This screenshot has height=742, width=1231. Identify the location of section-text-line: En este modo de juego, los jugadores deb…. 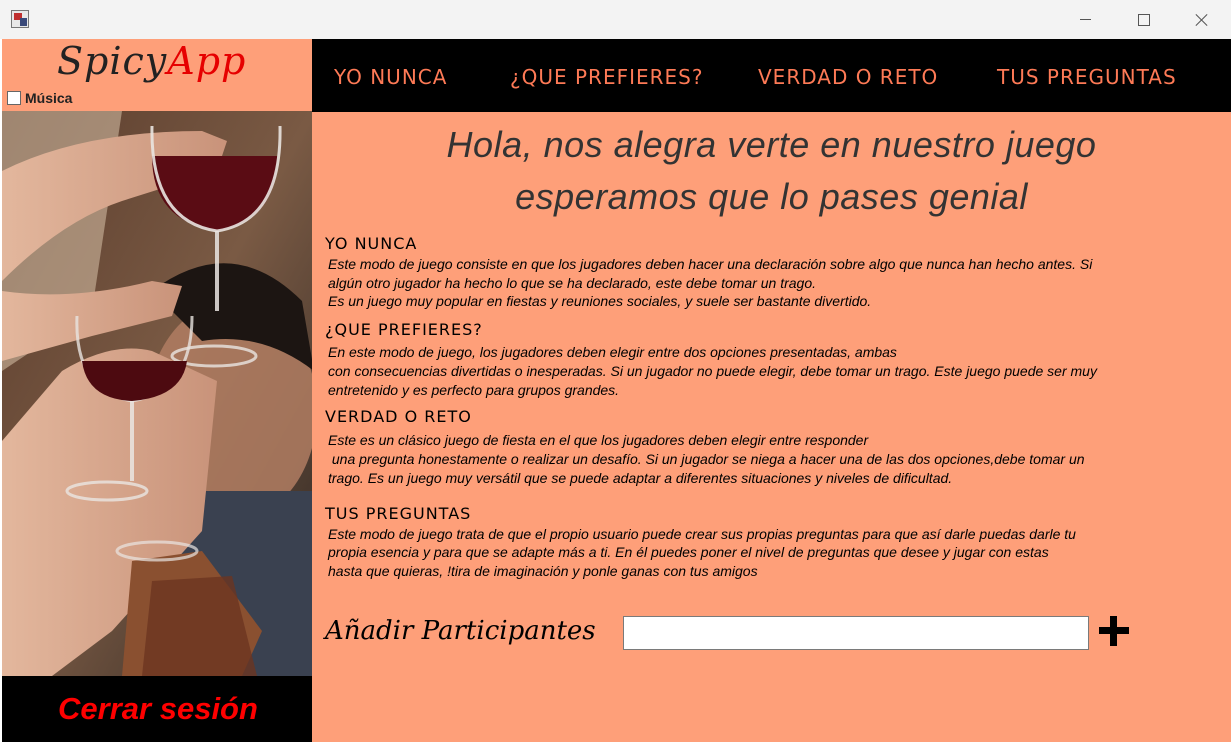
(612, 352).